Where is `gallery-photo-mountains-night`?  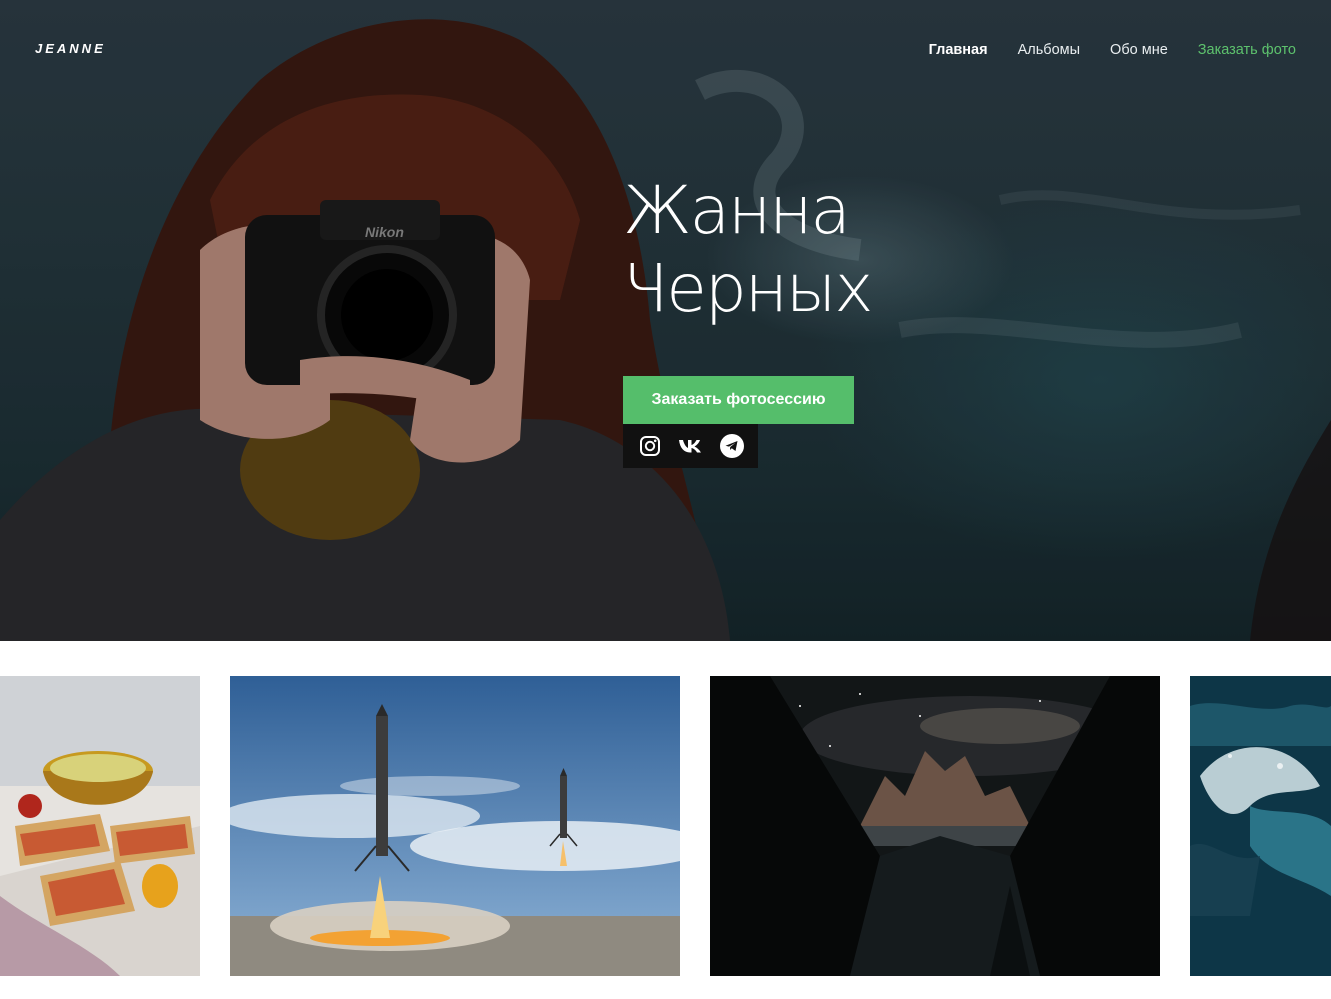 gallery-photo-mountains-night is located at coordinates (935, 826).